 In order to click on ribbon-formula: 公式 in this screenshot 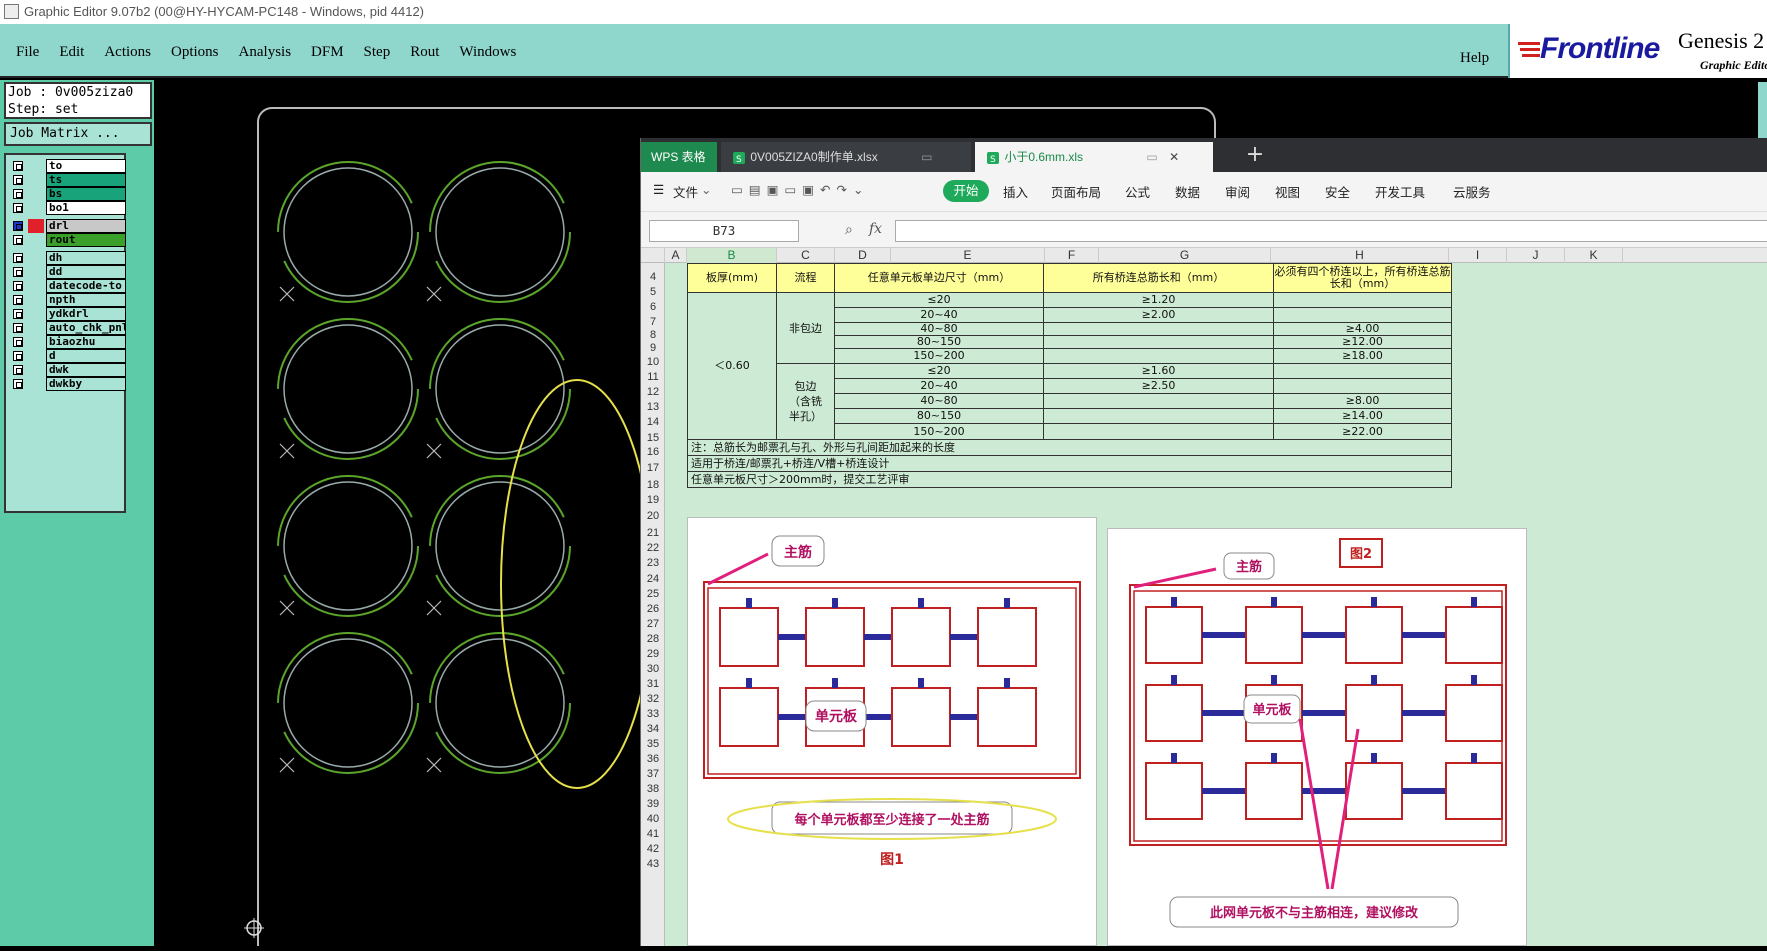, I will do `click(1137, 191)`.